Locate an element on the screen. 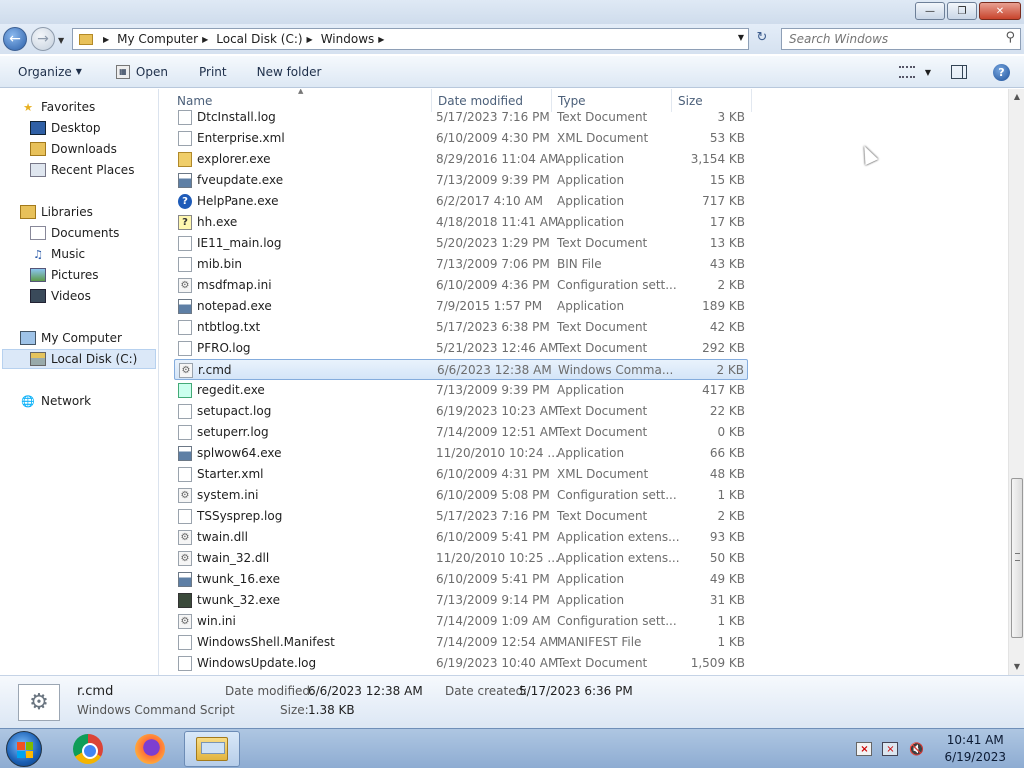 The width and height of the screenshot is (1024, 768). nav-desktop: Desktop is located at coordinates (65, 128).